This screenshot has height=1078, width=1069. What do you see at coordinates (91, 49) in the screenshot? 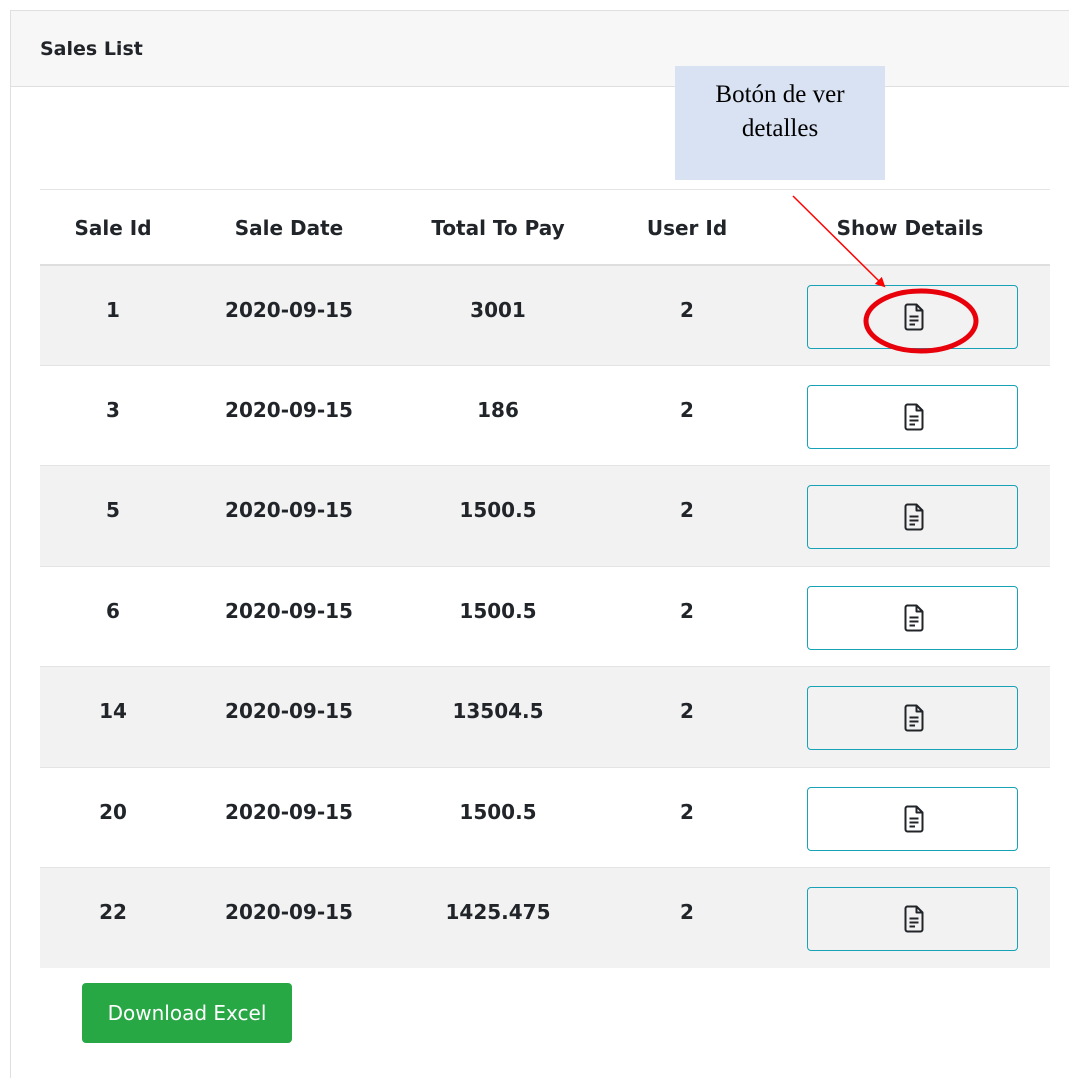
I see `card-title: Sales List` at bounding box center [91, 49].